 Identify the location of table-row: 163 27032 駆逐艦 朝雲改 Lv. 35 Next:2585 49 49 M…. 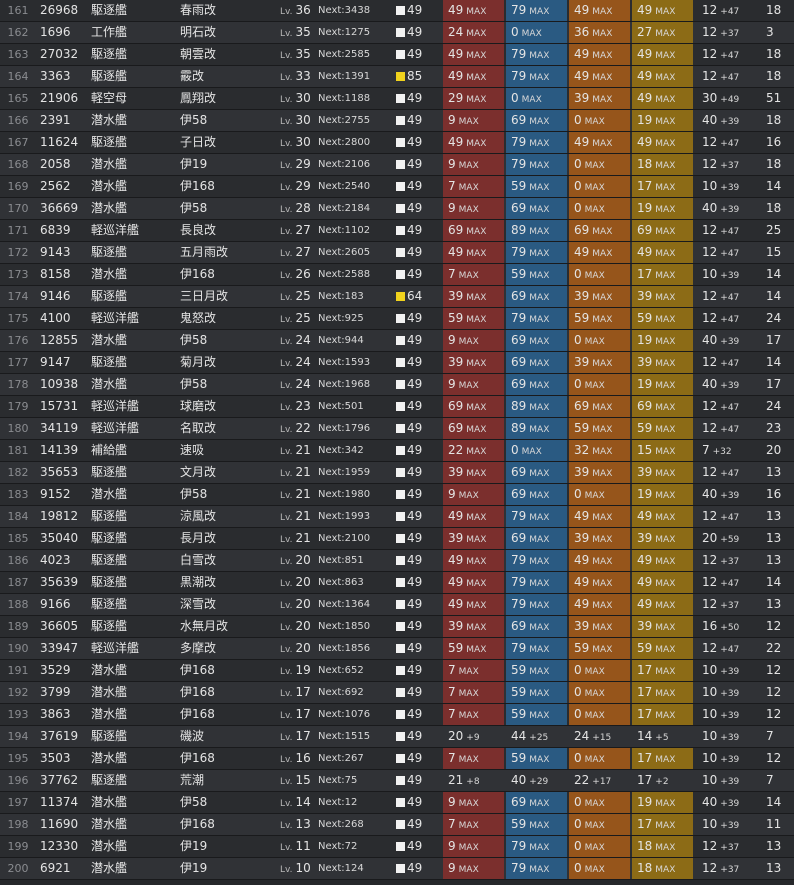
(397, 55).